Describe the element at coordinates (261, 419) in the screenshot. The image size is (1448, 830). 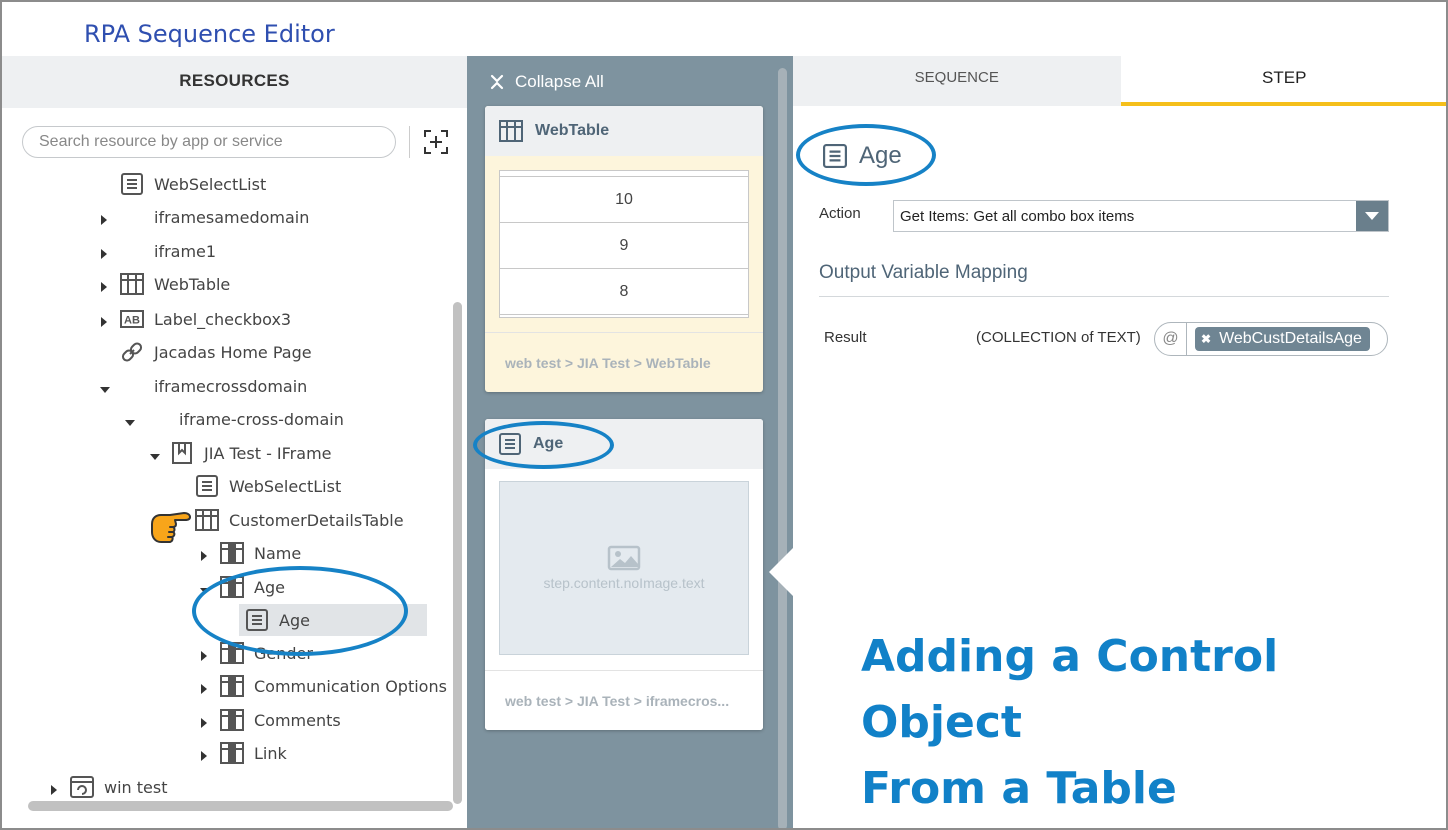
I see `tree-item-label: iframe-cross-domain` at that location.